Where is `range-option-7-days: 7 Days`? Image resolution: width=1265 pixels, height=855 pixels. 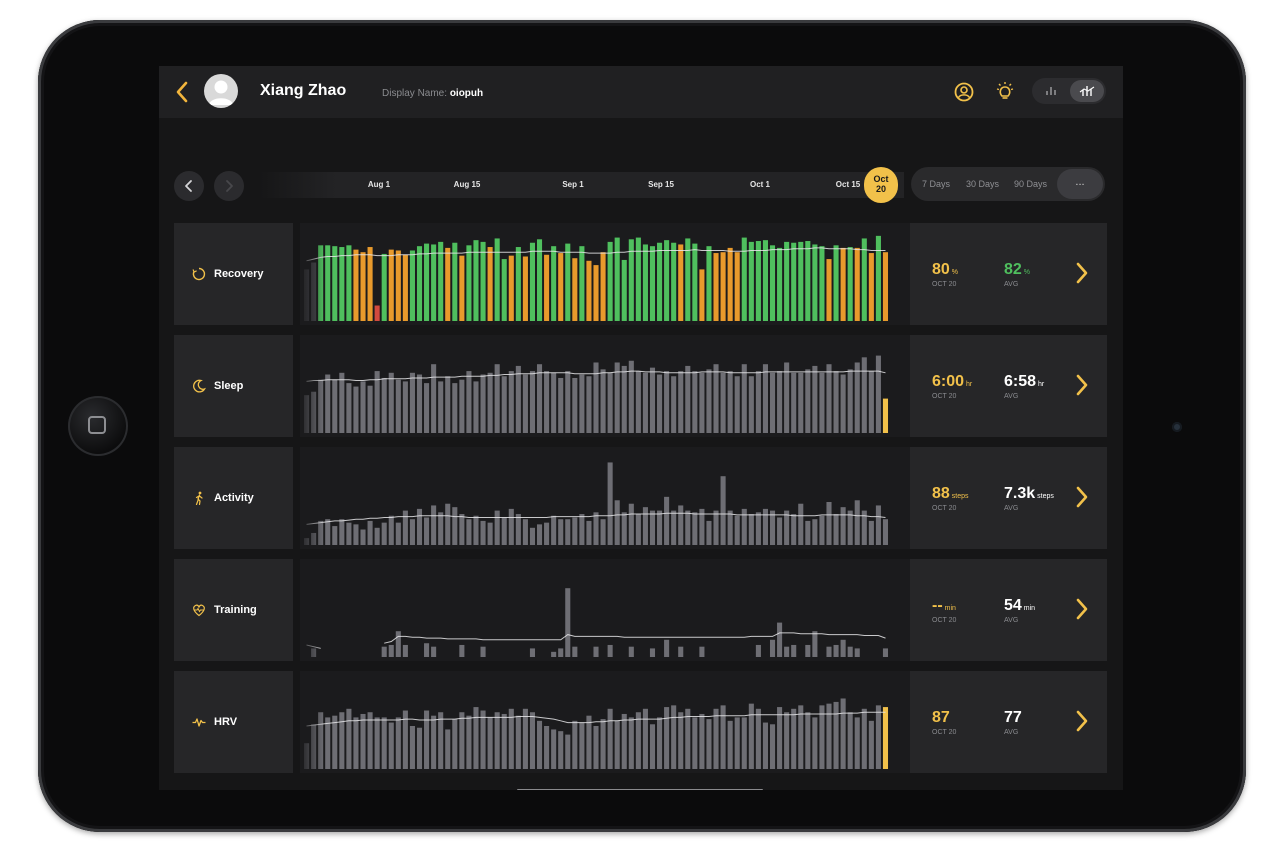 range-option-7-days: 7 Days is located at coordinates (936, 184).